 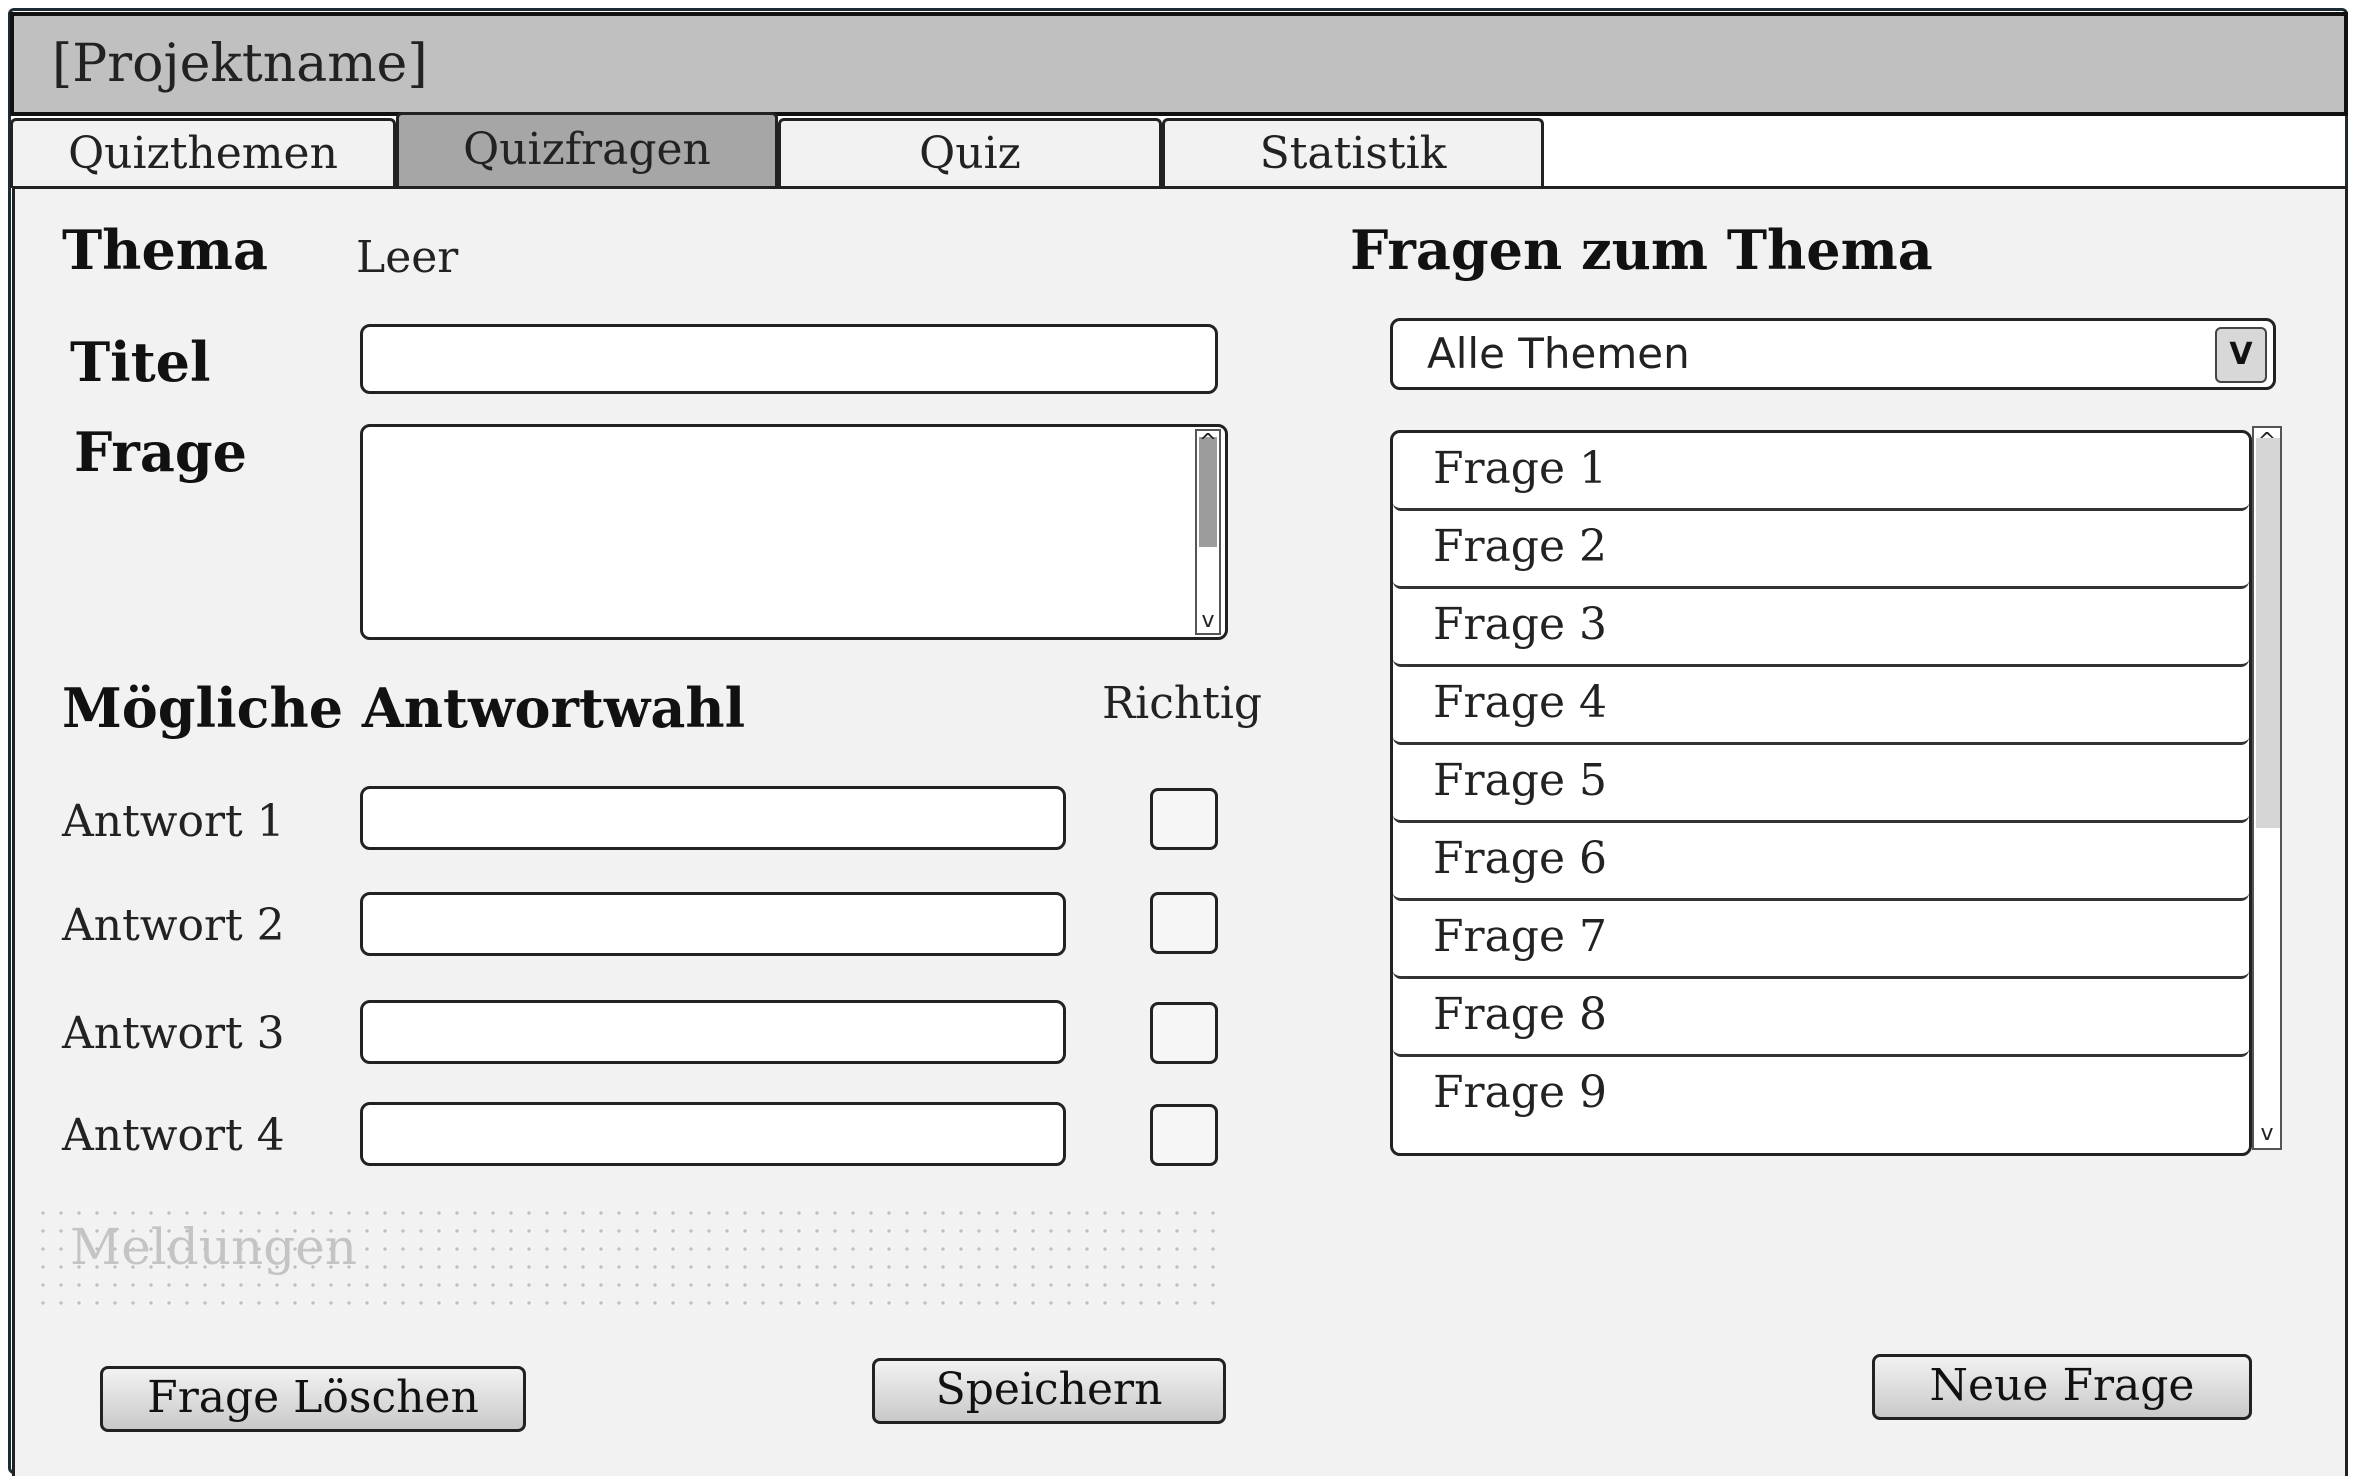 I want to click on save-button: Speichern, so click(x=1049, y=1391).